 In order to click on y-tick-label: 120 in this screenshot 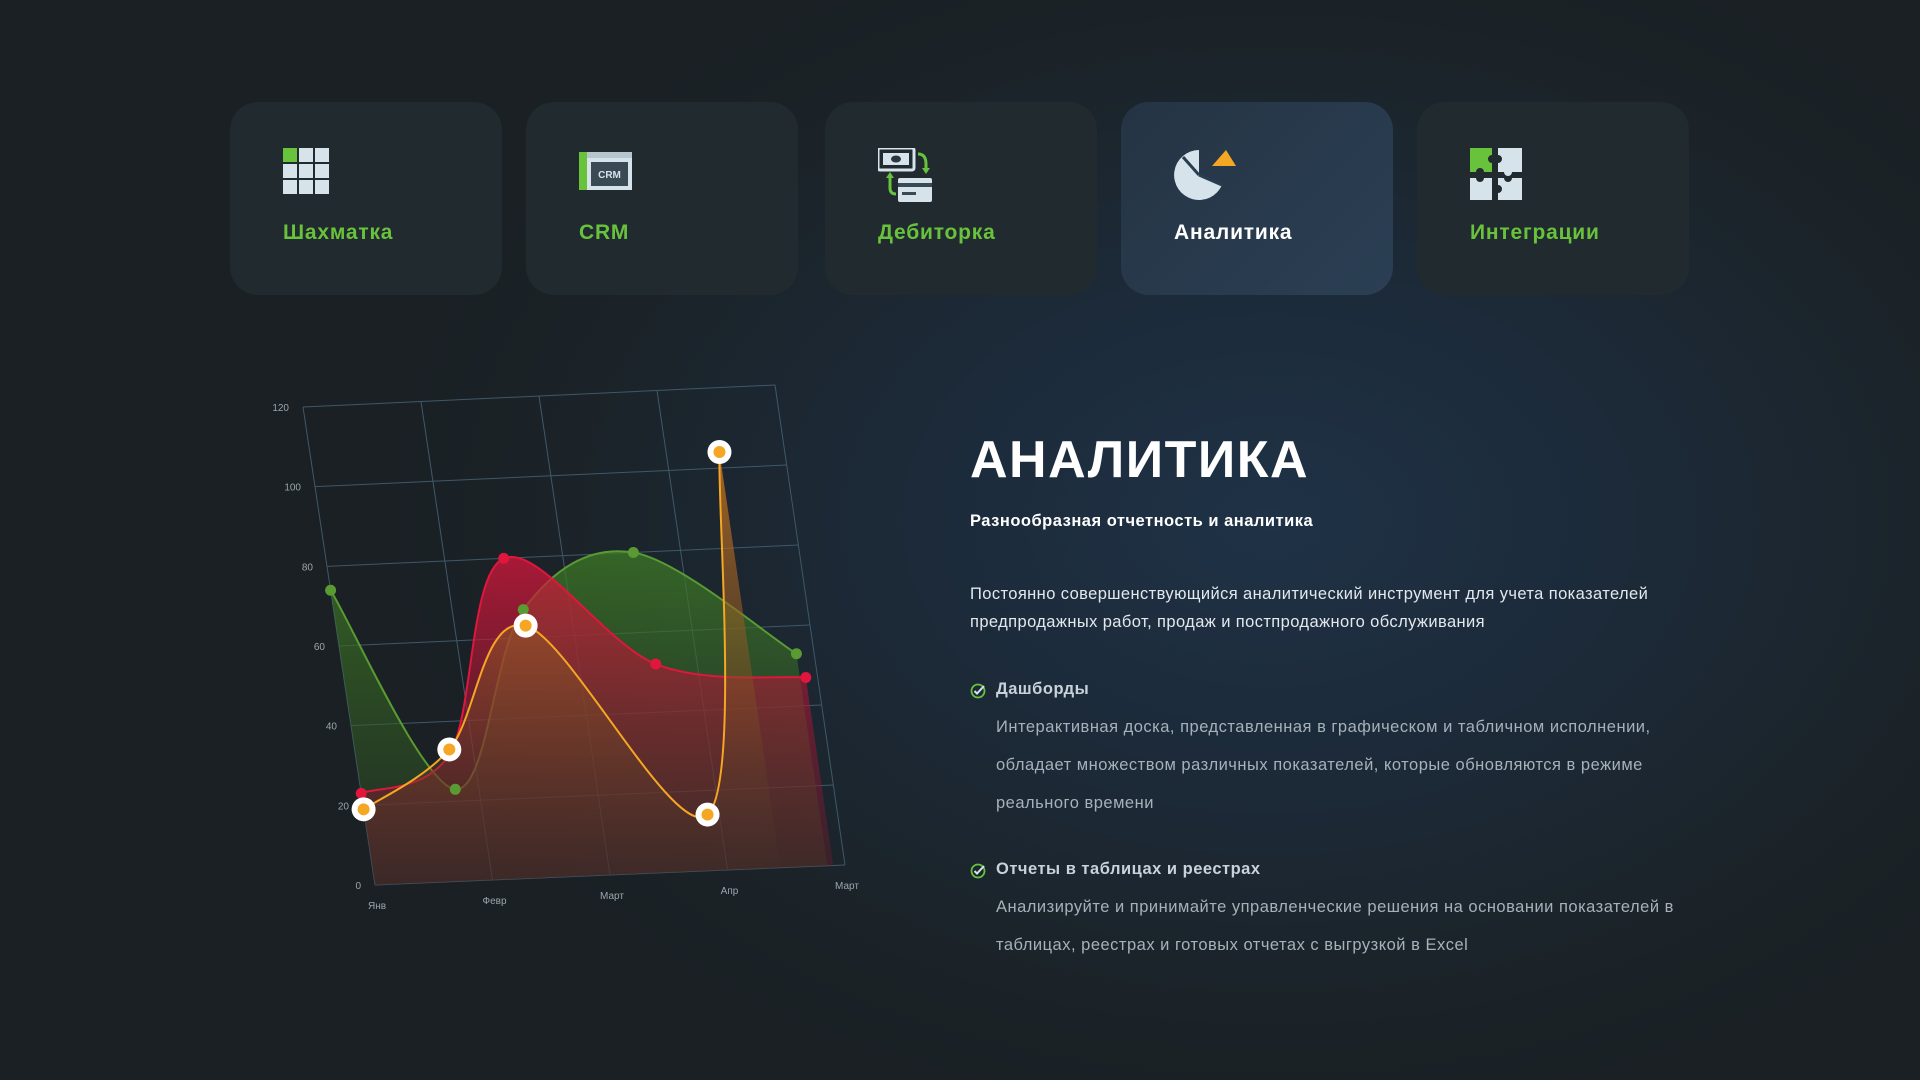, I will do `click(280, 408)`.